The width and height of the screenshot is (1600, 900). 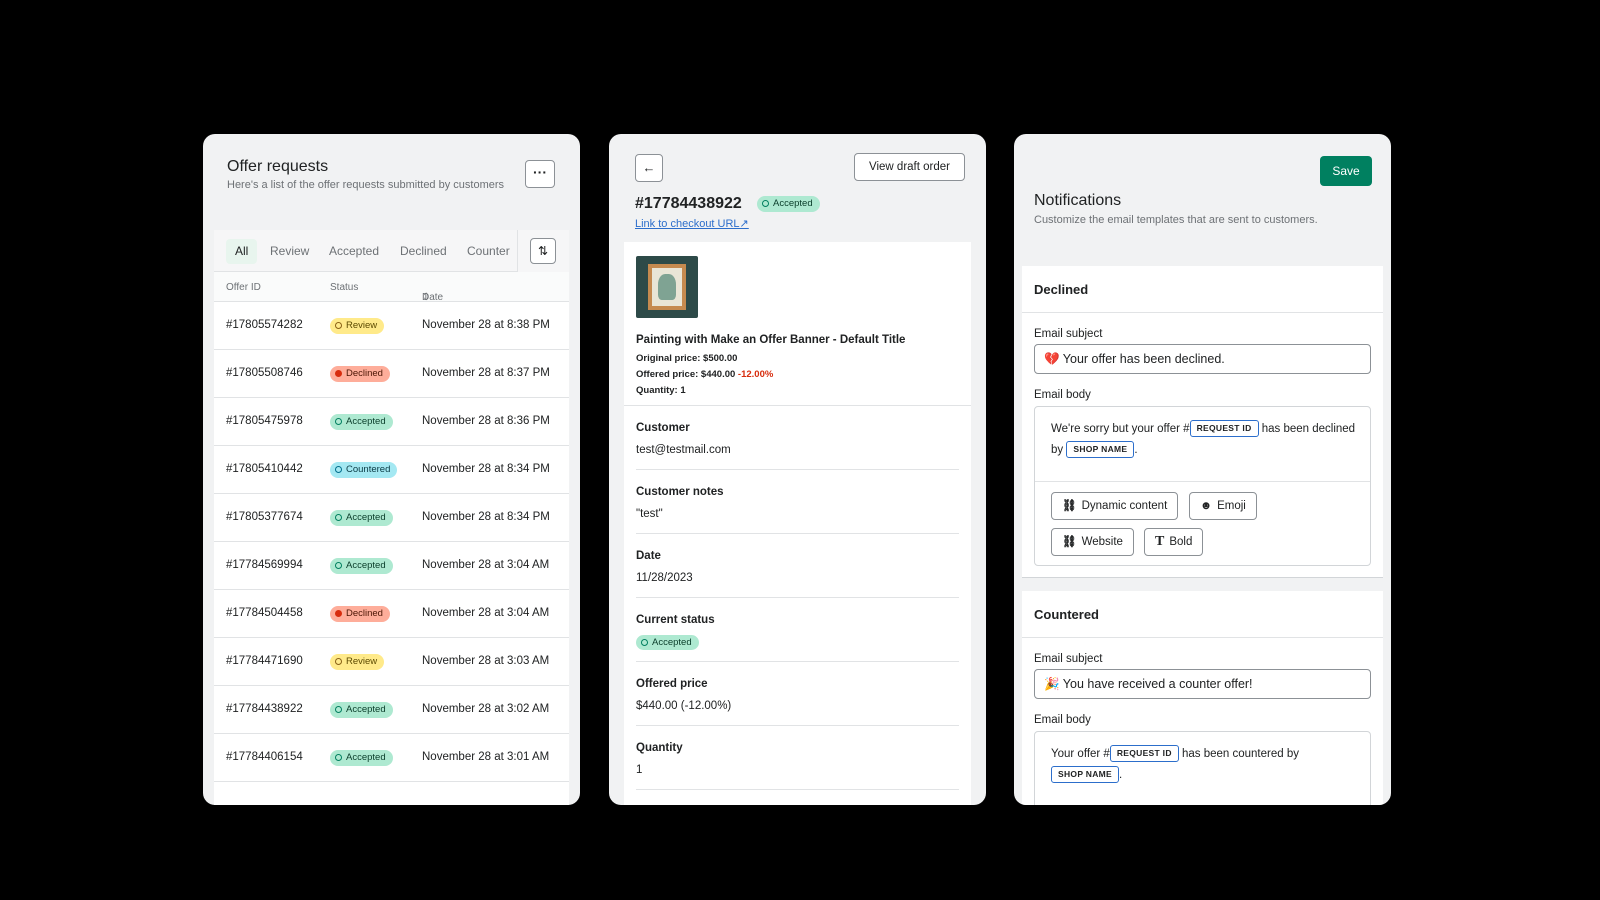 What do you see at coordinates (667, 287) in the screenshot?
I see `product-thumbnail` at bounding box center [667, 287].